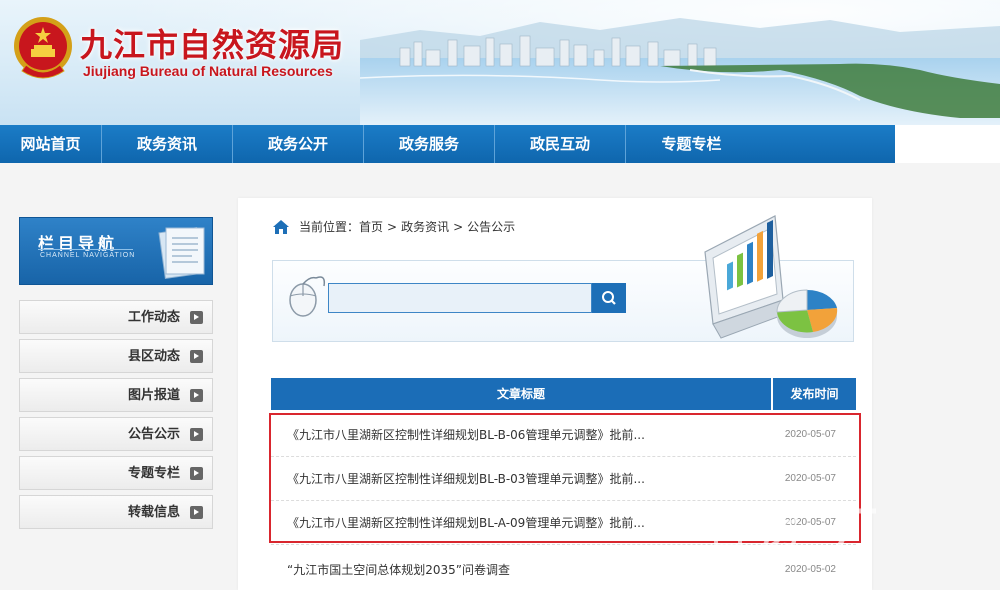 The image size is (1000, 590). What do you see at coordinates (153, 317) in the screenshot?
I see `sidebar-item-label: 工作动态` at bounding box center [153, 317].